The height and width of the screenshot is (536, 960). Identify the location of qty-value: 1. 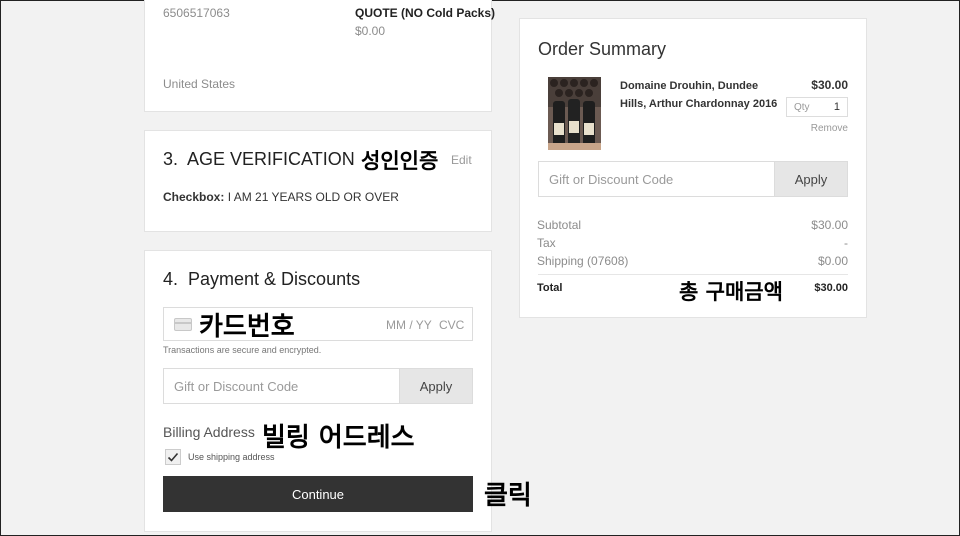
(837, 107).